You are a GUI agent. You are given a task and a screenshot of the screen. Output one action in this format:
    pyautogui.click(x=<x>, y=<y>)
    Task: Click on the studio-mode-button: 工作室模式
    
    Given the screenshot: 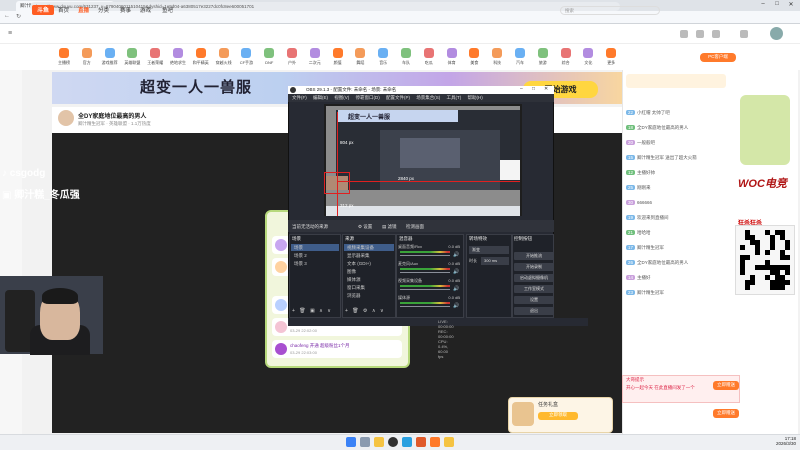 What is the action you would take?
    pyautogui.click(x=534, y=289)
    